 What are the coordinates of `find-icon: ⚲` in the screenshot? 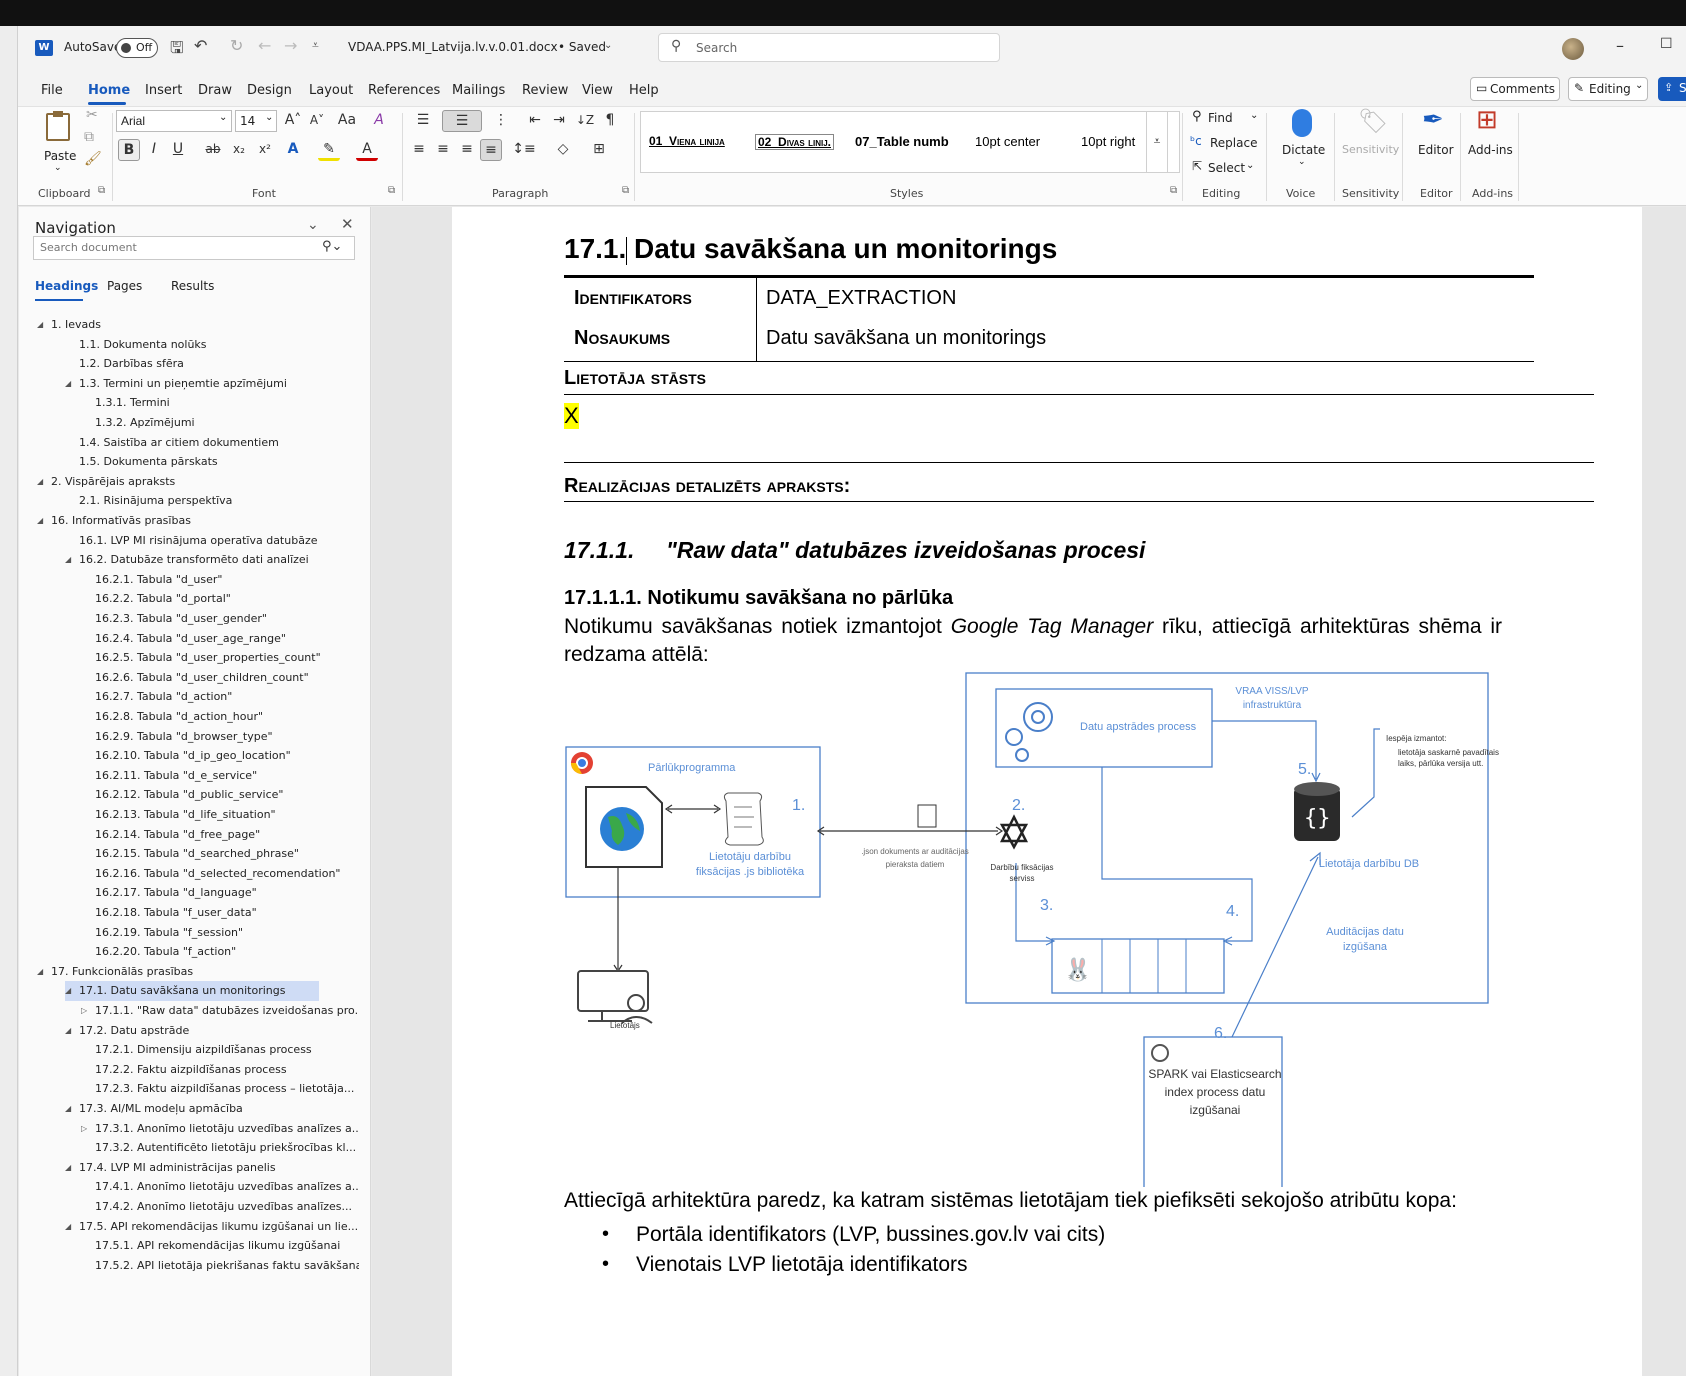 It's located at (1197, 116).